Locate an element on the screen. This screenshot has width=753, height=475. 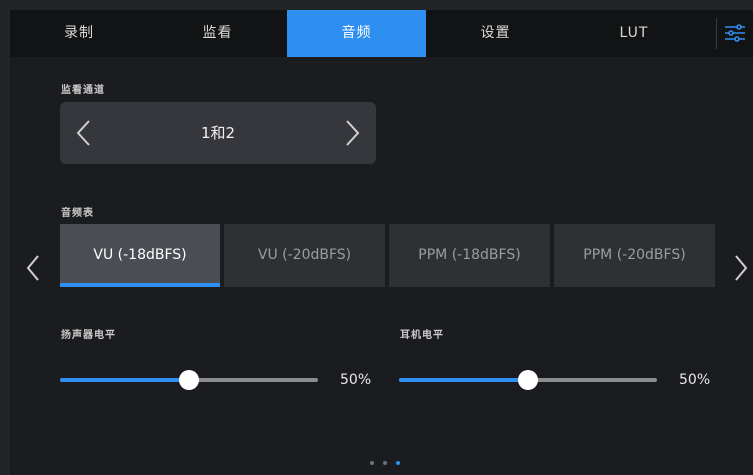
tab-bar: 录制 监看 音频 设置 LUT is located at coordinates (381, 33).